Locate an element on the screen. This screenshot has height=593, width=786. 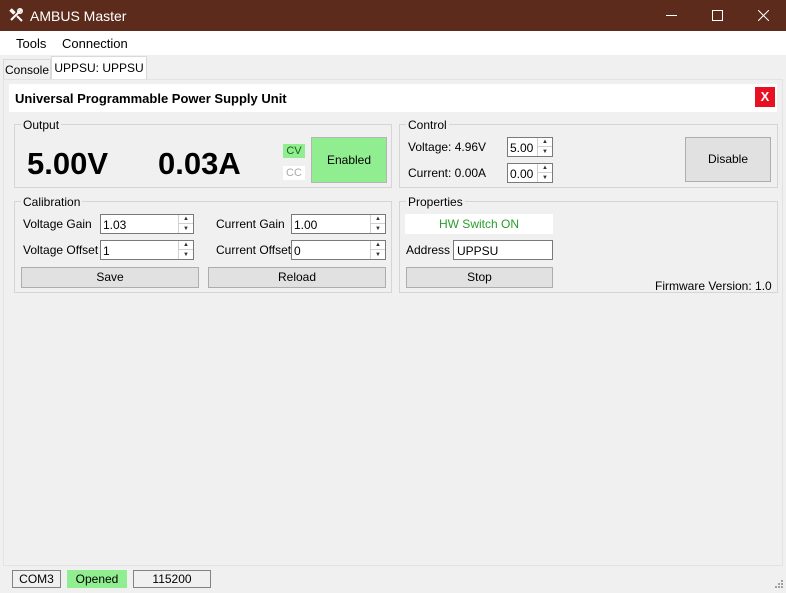
voltage-setpoint-value: 5.00 is located at coordinates (522, 148).